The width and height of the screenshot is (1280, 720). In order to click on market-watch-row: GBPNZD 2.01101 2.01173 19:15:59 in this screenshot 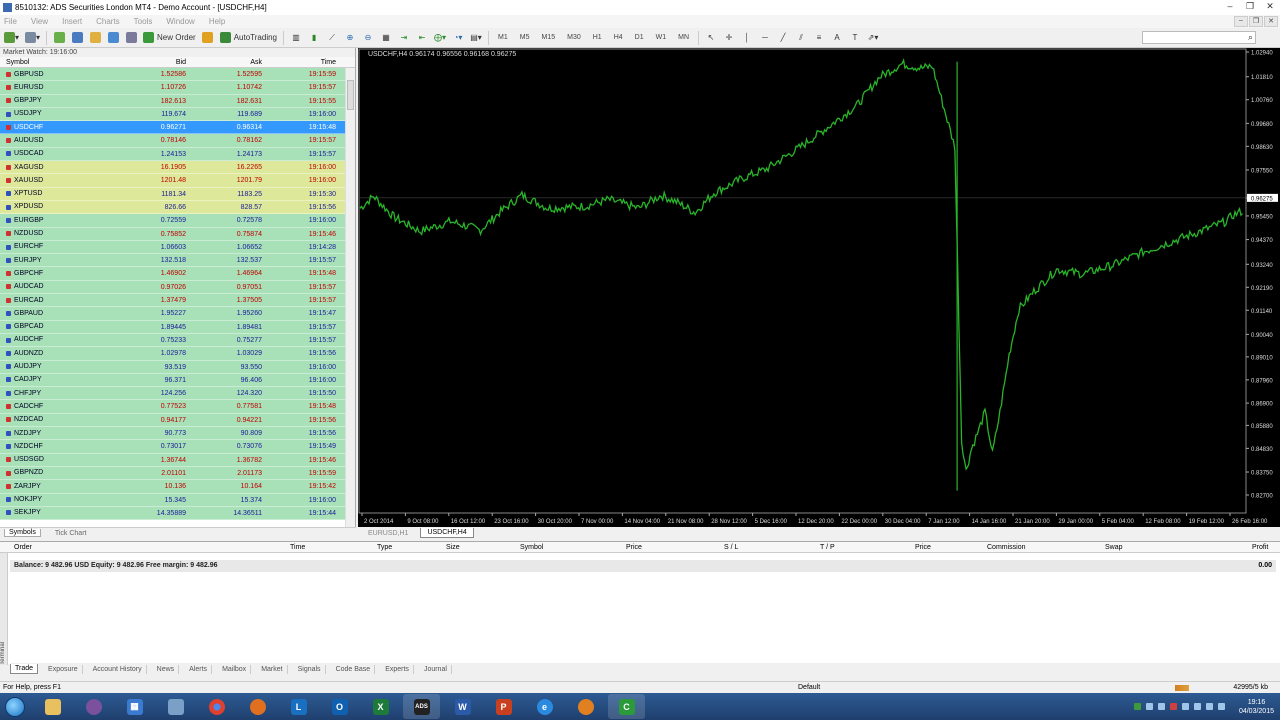, I will do `click(177, 473)`.